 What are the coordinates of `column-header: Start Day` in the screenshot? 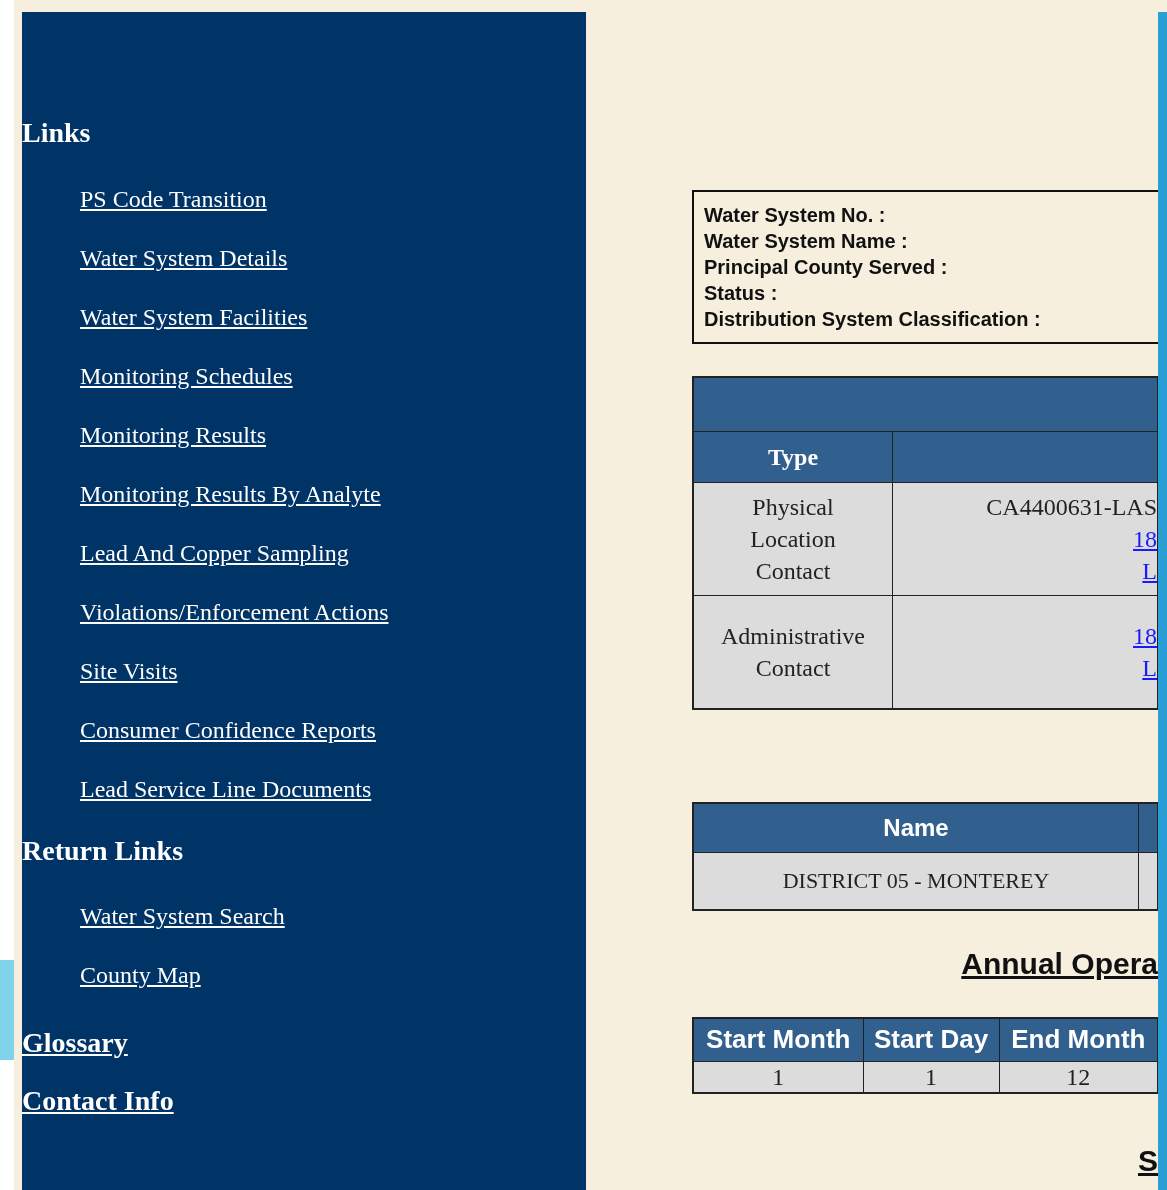 It's located at (931, 1039).